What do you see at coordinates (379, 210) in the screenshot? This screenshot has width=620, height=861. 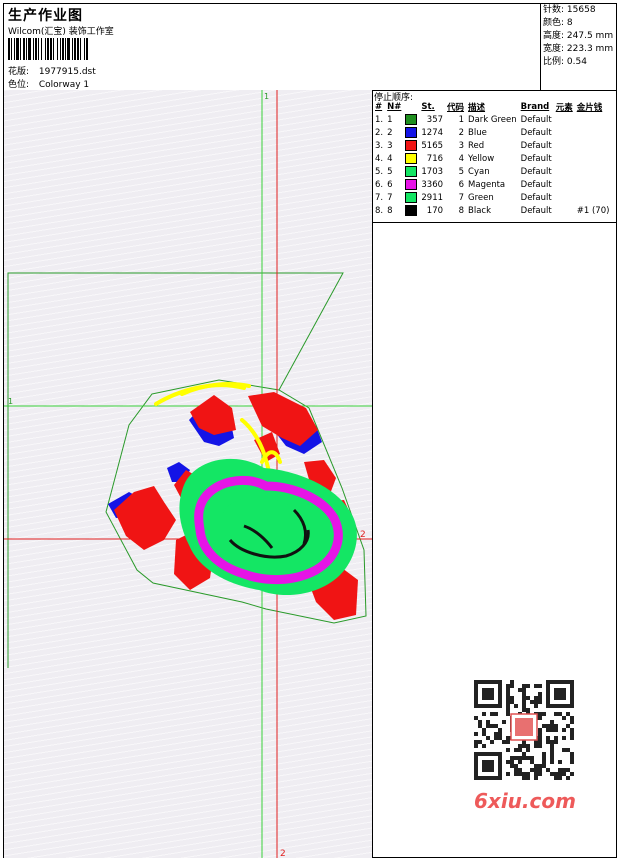 I see `row-num: 8.` at bounding box center [379, 210].